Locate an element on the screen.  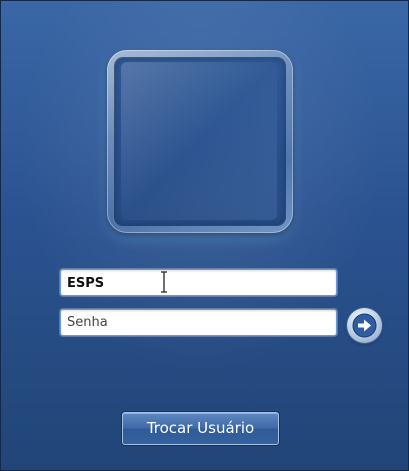
submit-button is located at coordinates (364, 325).